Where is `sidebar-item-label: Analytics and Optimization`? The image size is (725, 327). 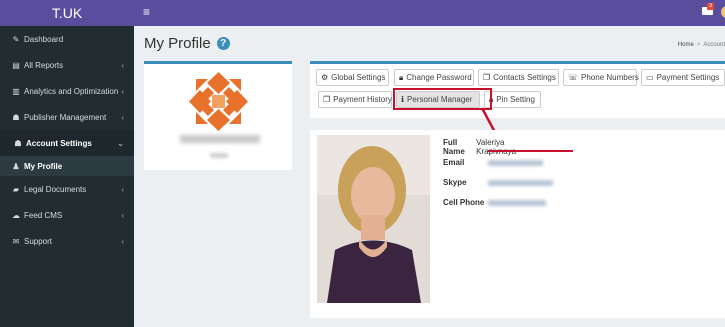 sidebar-item-label: Analytics and Optimization is located at coordinates (71, 91).